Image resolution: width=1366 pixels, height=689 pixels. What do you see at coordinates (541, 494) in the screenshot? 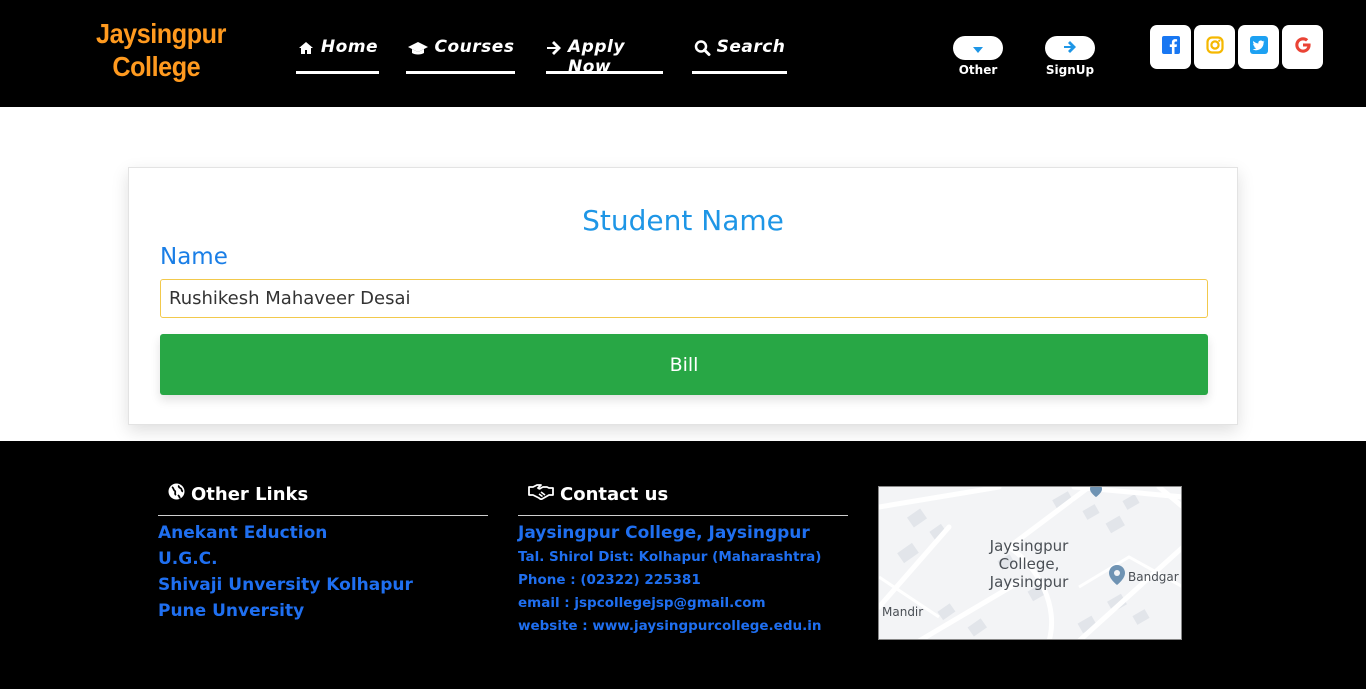
I see `handshake-icon` at bounding box center [541, 494].